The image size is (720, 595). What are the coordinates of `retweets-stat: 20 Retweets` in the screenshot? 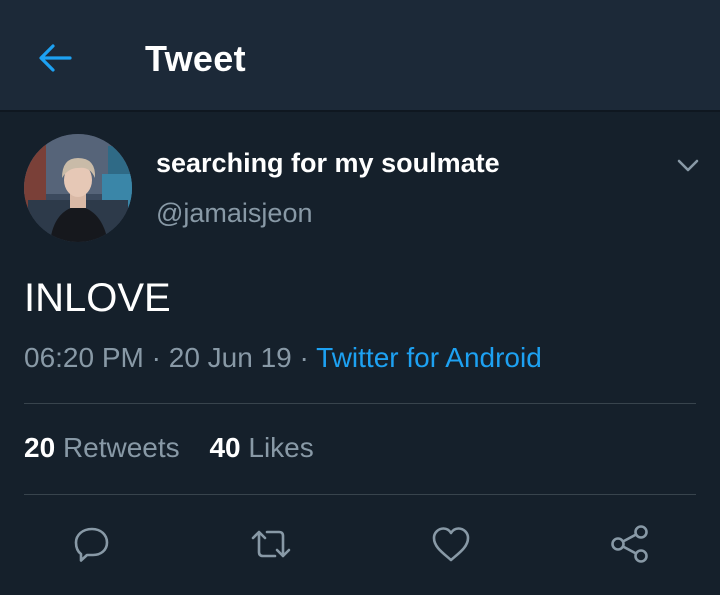 It's located at (105, 447).